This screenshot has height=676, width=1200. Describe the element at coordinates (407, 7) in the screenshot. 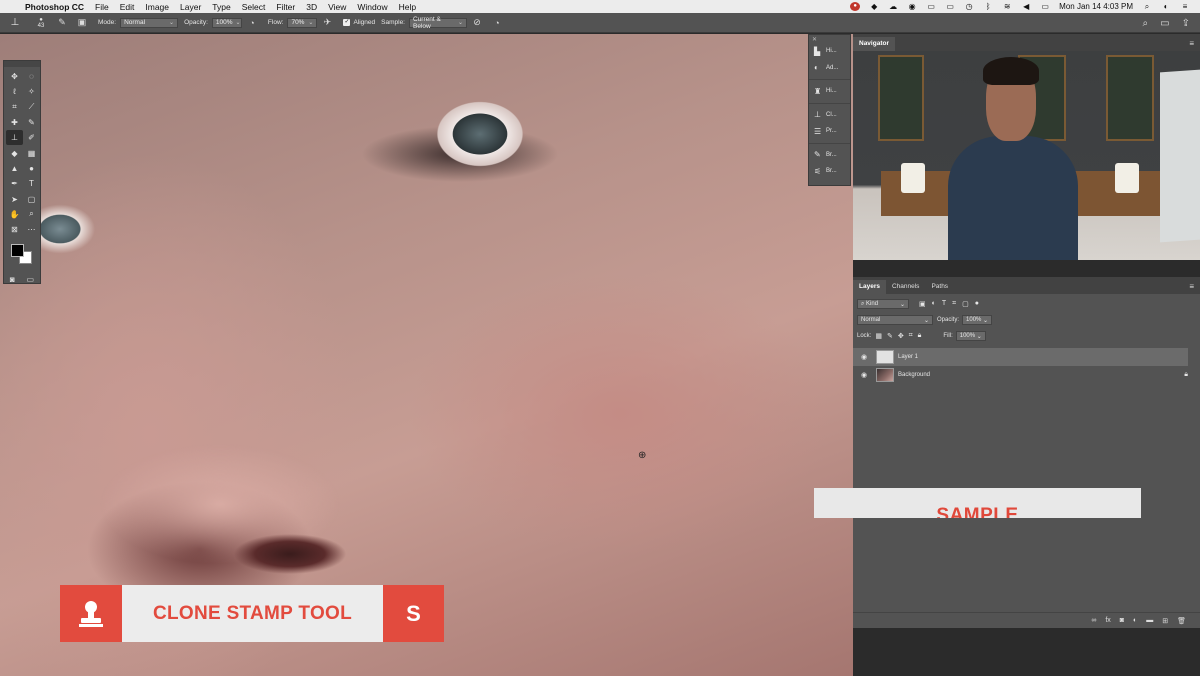

I see `menu-help: Help` at that location.